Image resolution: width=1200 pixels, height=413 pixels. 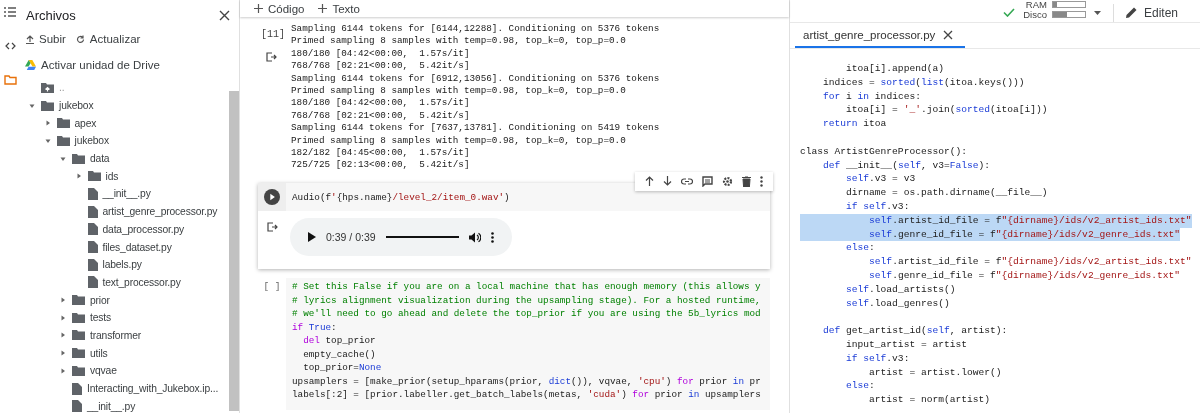 I want to click on triangle-logo-icon, so click(x=30, y=65).